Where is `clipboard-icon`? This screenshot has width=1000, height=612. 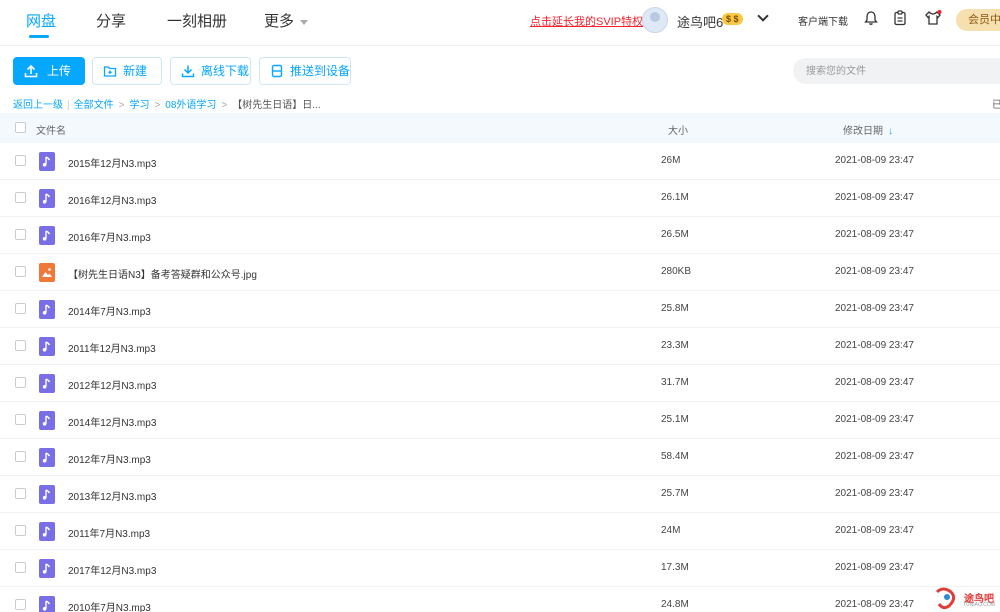 clipboard-icon is located at coordinates (901, 19).